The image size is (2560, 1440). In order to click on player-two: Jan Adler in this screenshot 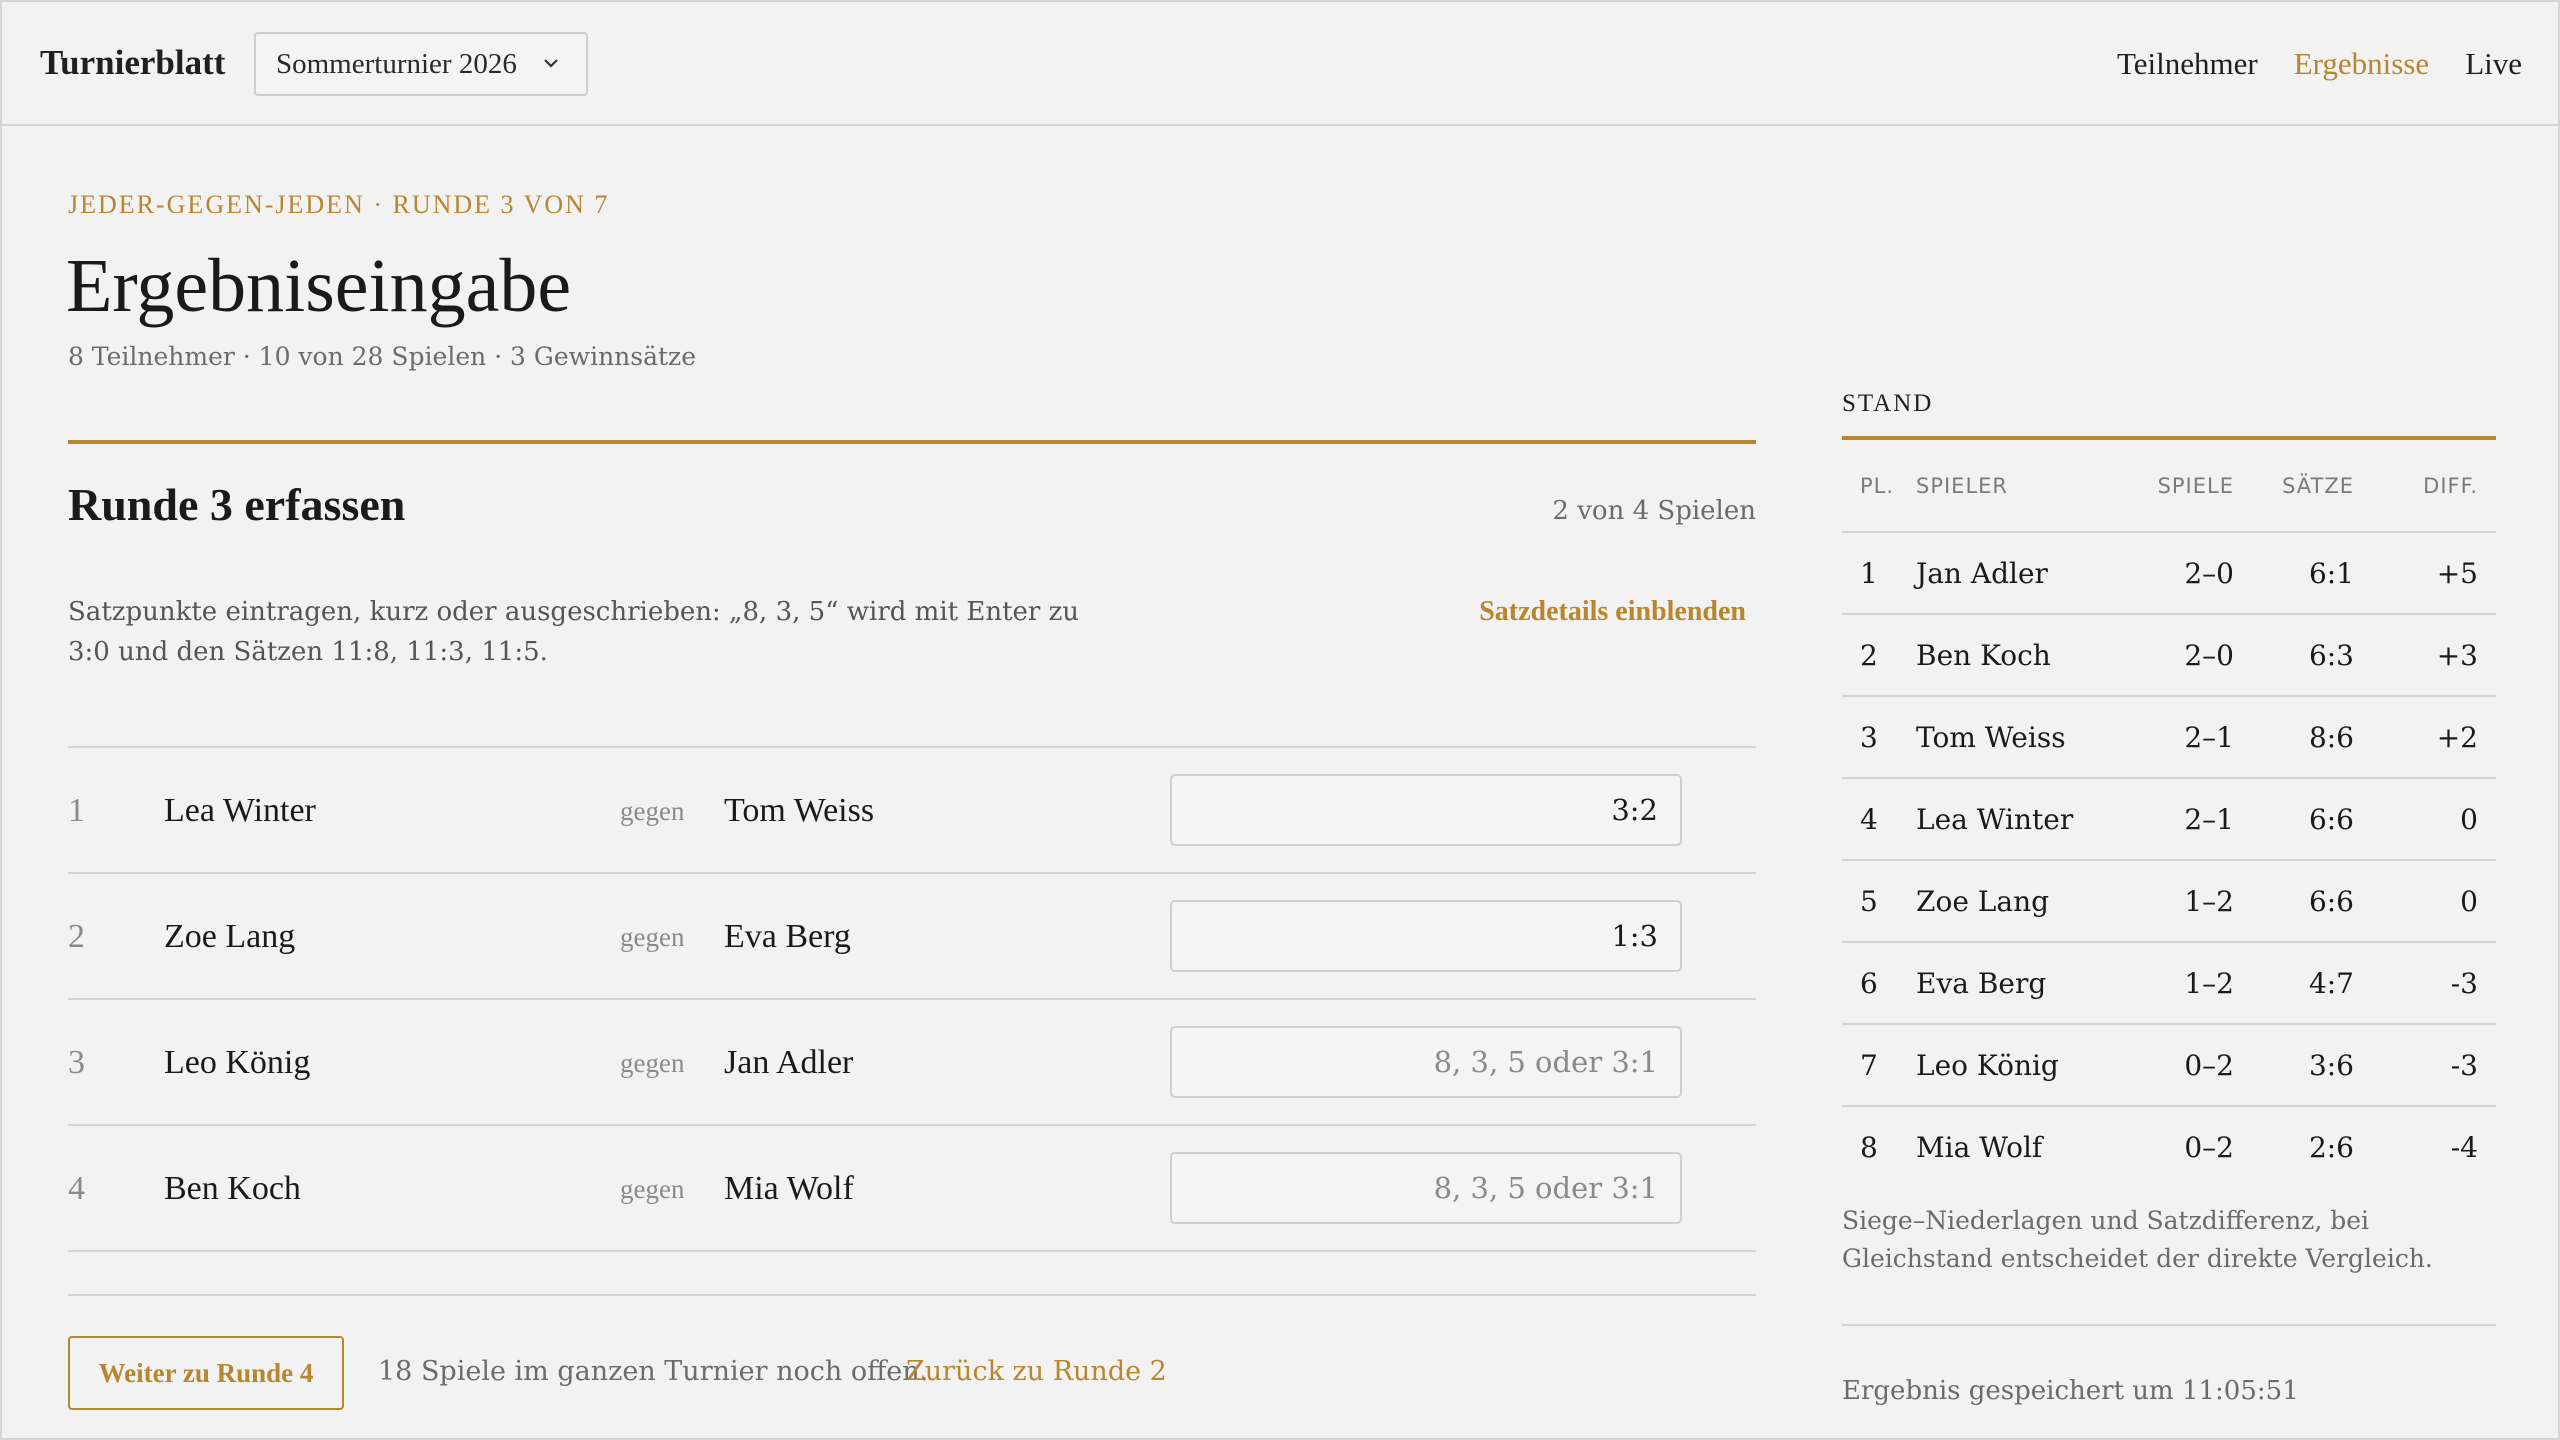, I will do `click(789, 1062)`.